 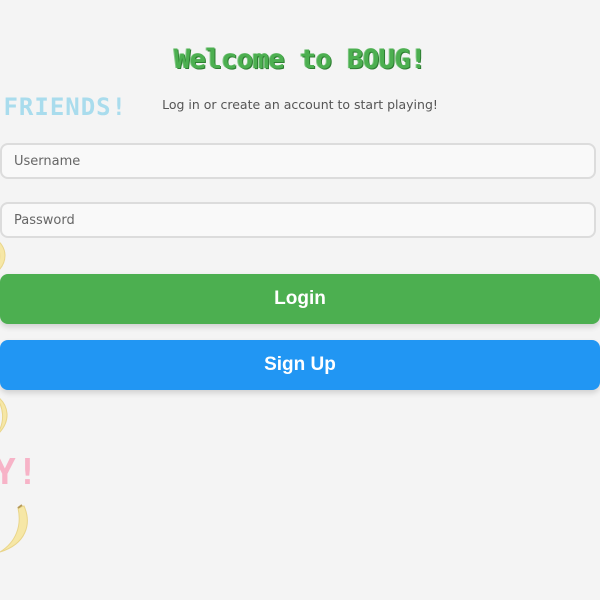 What do you see at coordinates (20, 472) in the screenshot?
I see `background-y-text: Y!` at bounding box center [20, 472].